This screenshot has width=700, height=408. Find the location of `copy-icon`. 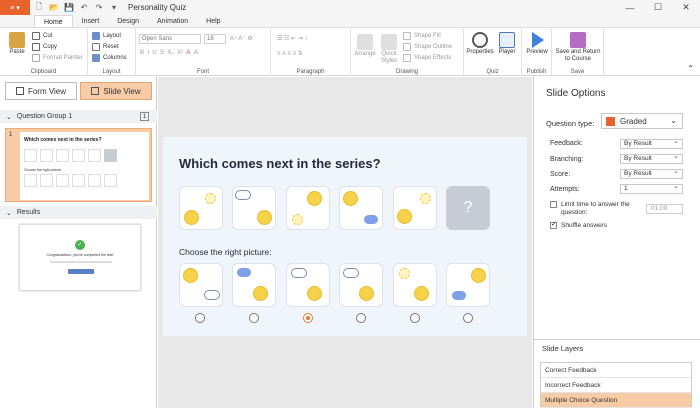

copy-icon is located at coordinates (36, 47).